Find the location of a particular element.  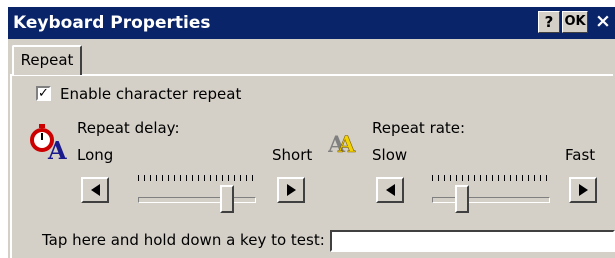

repeat-delay-slider is located at coordinates (197, 197).